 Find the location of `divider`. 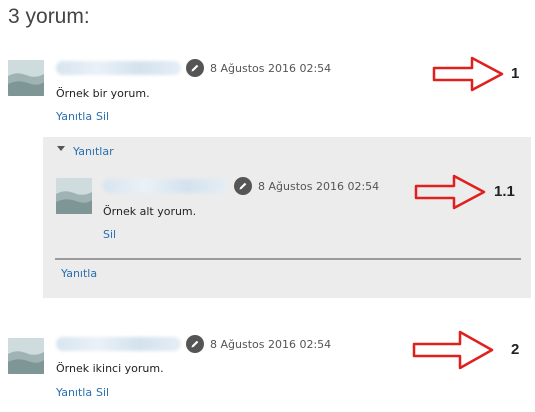

divider is located at coordinates (288, 259).